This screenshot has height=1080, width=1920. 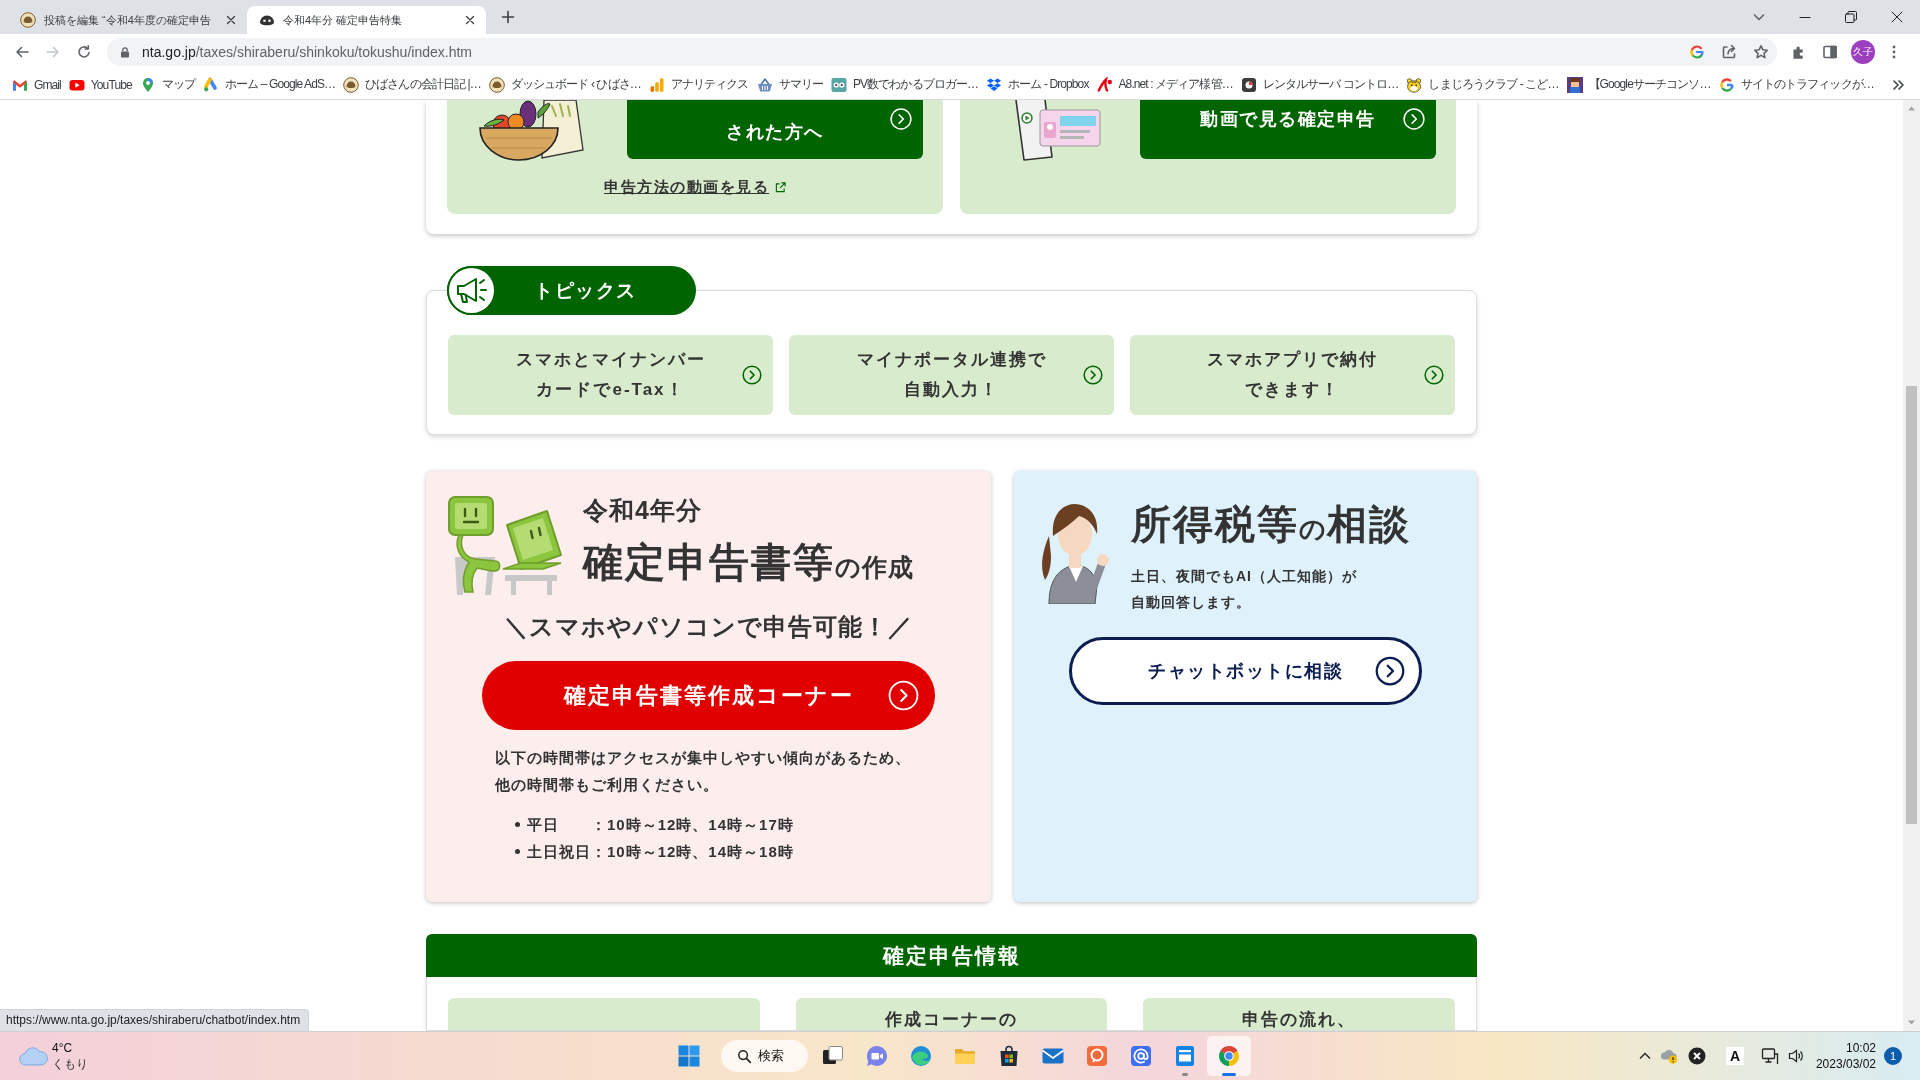 What do you see at coordinates (951, 1014) in the screenshot?
I see `info-link: 作成コーナーの` at bounding box center [951, 1014].